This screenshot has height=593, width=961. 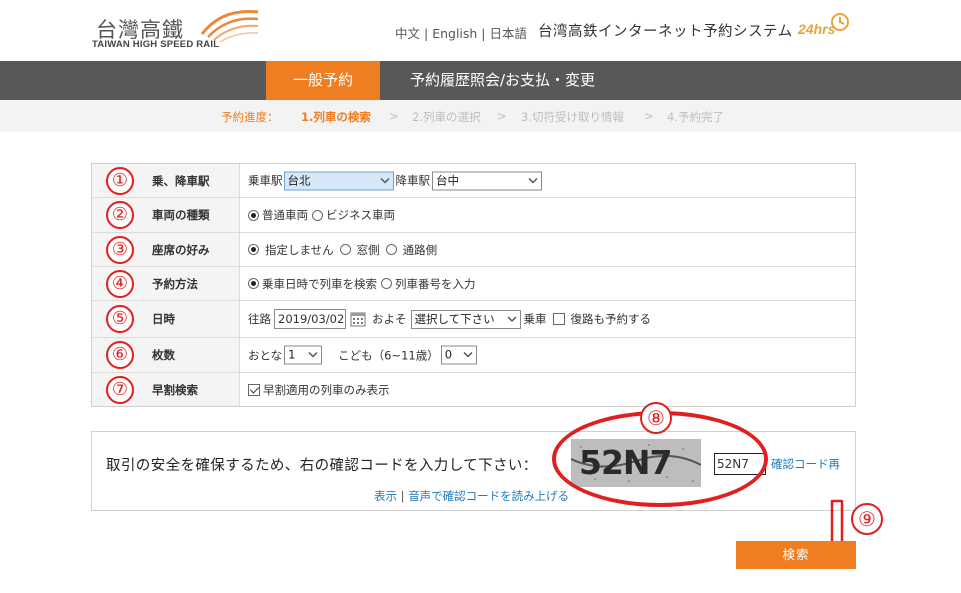 What do you see at coordinates (181, 215) in the screenshot?
I see `car-type-label: 車両の種類` at bounding box center [181, 215].